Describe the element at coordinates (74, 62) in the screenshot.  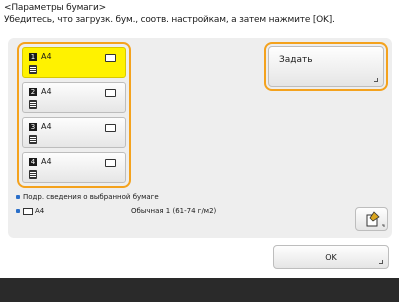
I see `drawer-1-button: 1 A4` at that location.